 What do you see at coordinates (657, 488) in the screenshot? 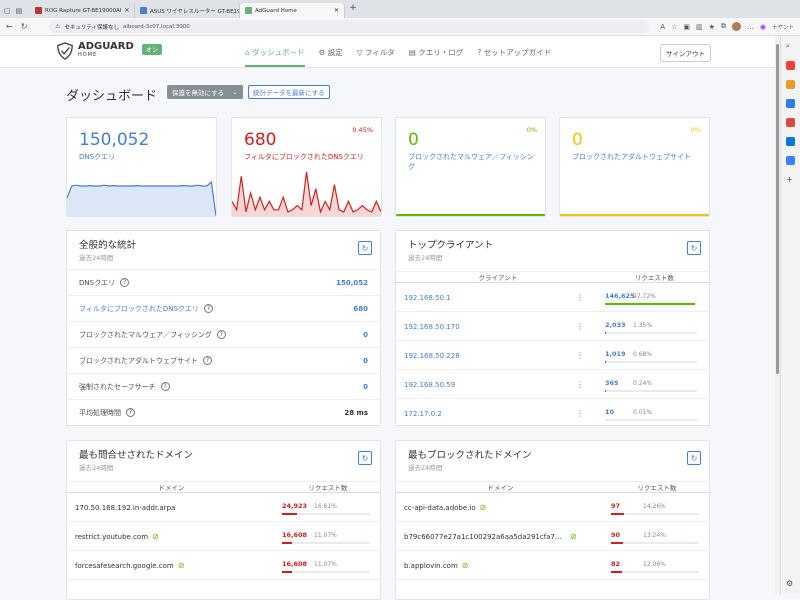
I see `column-header: リクエスト数` at bounding box center [657, 488].